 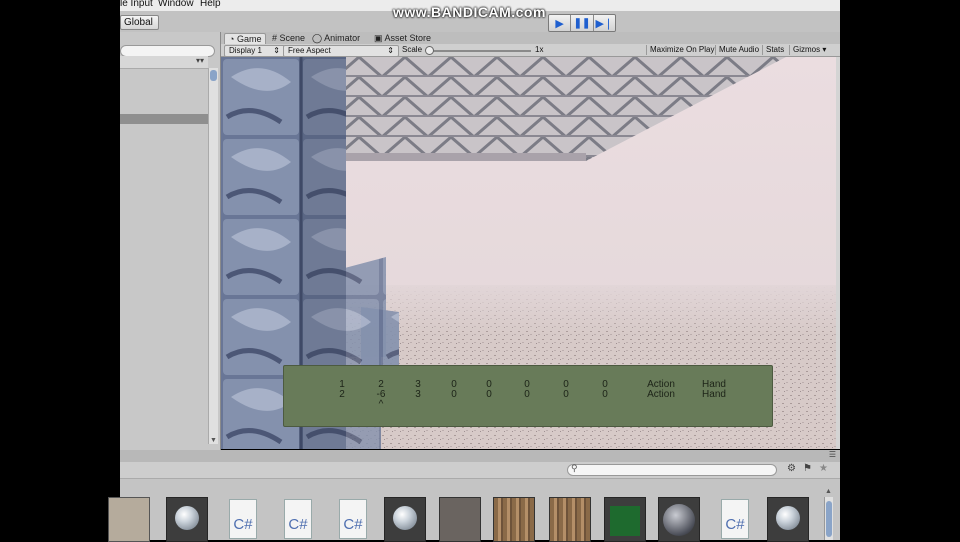 What do you see at coordinates (807, 468) in the screenshot?
I see `filter-by-label-icon: ⚑` at bounding box center [807, 468].